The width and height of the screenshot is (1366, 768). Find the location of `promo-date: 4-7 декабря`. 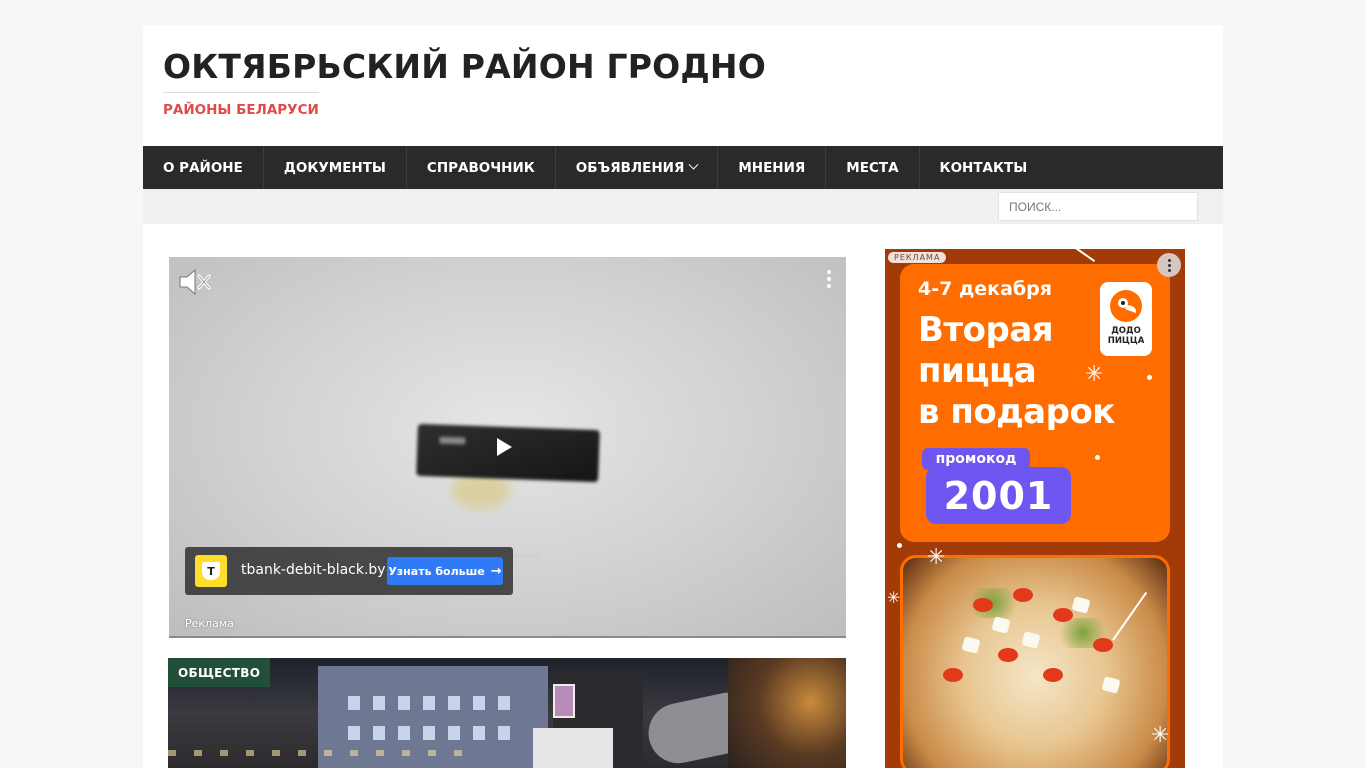

promo-date: 4-7 декабря is located at coordinates (985, 289).